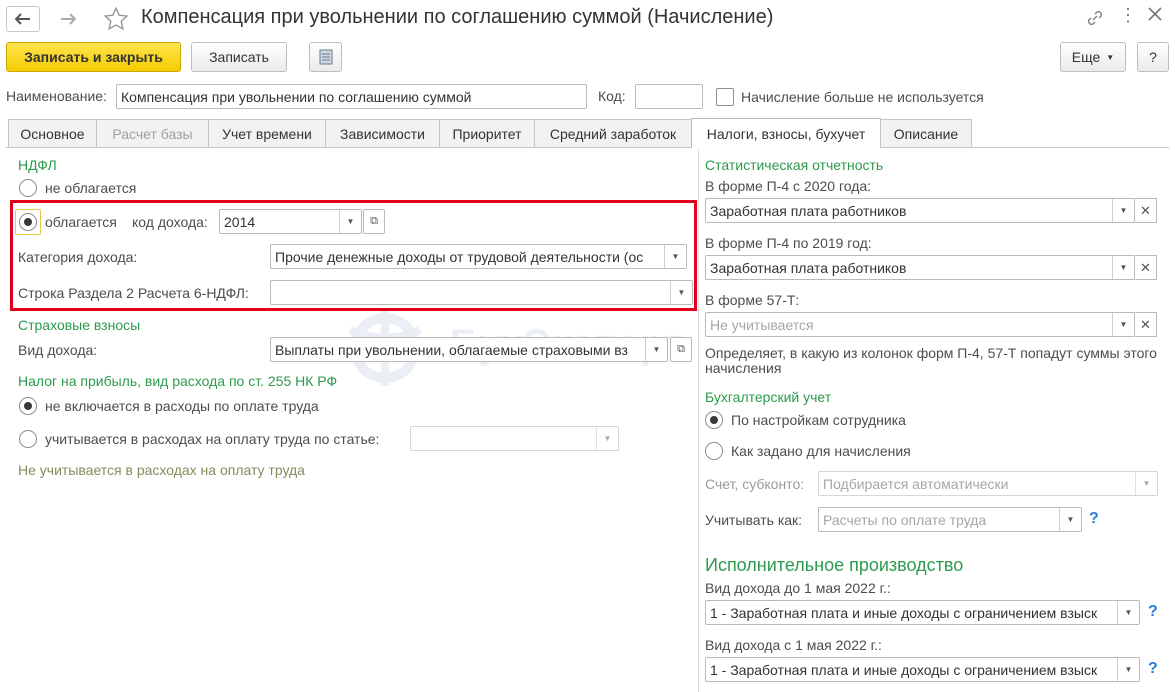 The image size is (1175, 692). I want to click on tab-average-earnings: Средний заработок, so click(613, 133).